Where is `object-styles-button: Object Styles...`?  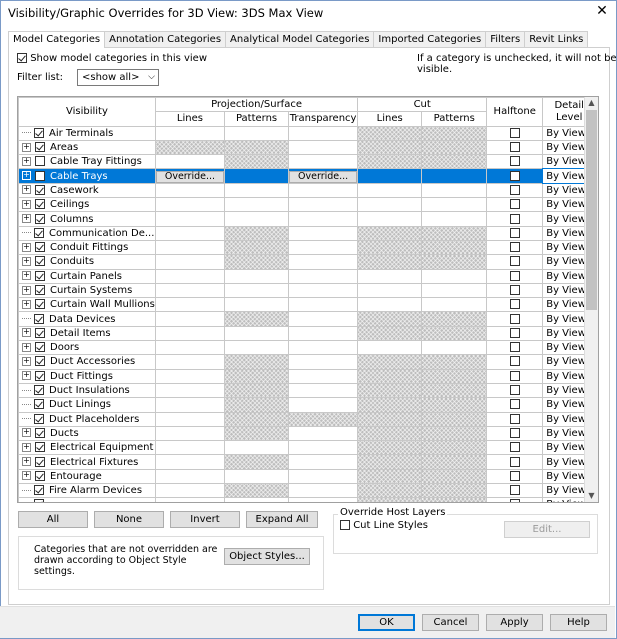
object-styles-button: Object Styles... is located at coordinates (267, 556).